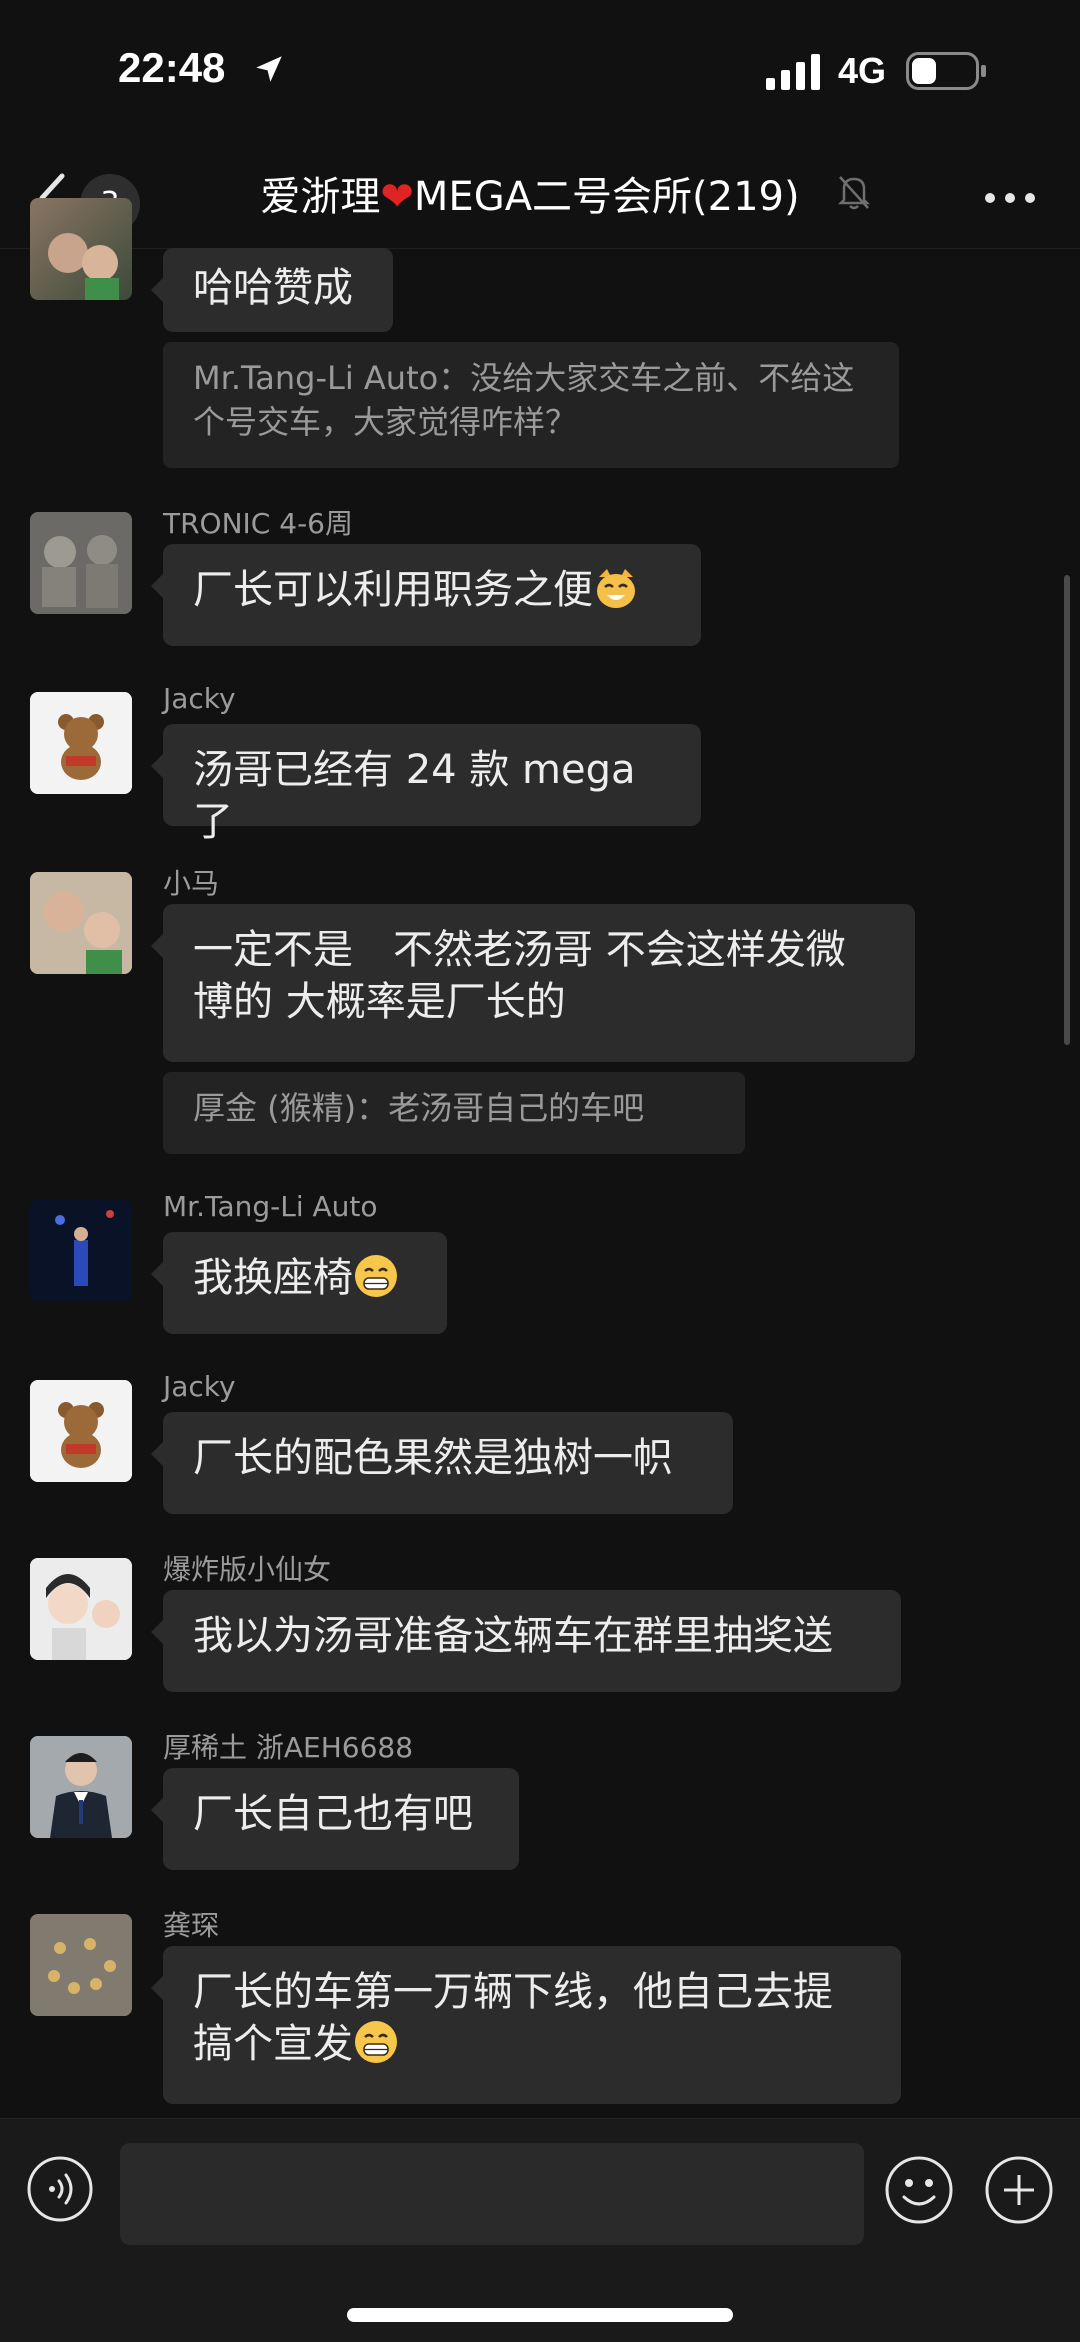  Describe the element at coordinates (258, 523) in the screenshot. I see `sender-name: TRONIC 4-6周` at that location.